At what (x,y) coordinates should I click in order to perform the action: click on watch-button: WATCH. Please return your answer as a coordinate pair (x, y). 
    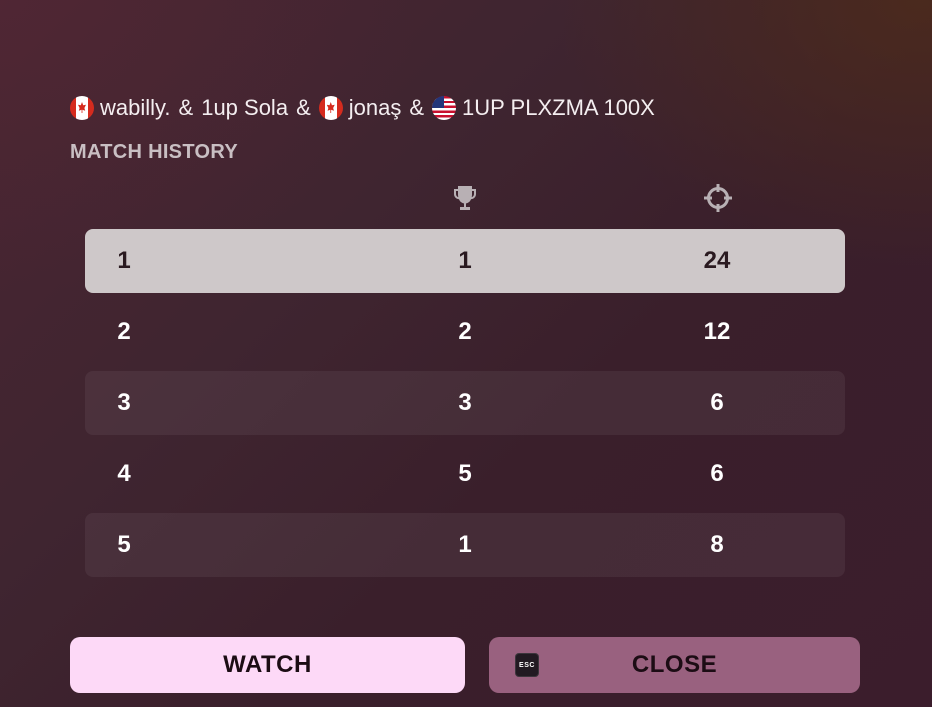
    Looking at the image, I should click on (267, 665).